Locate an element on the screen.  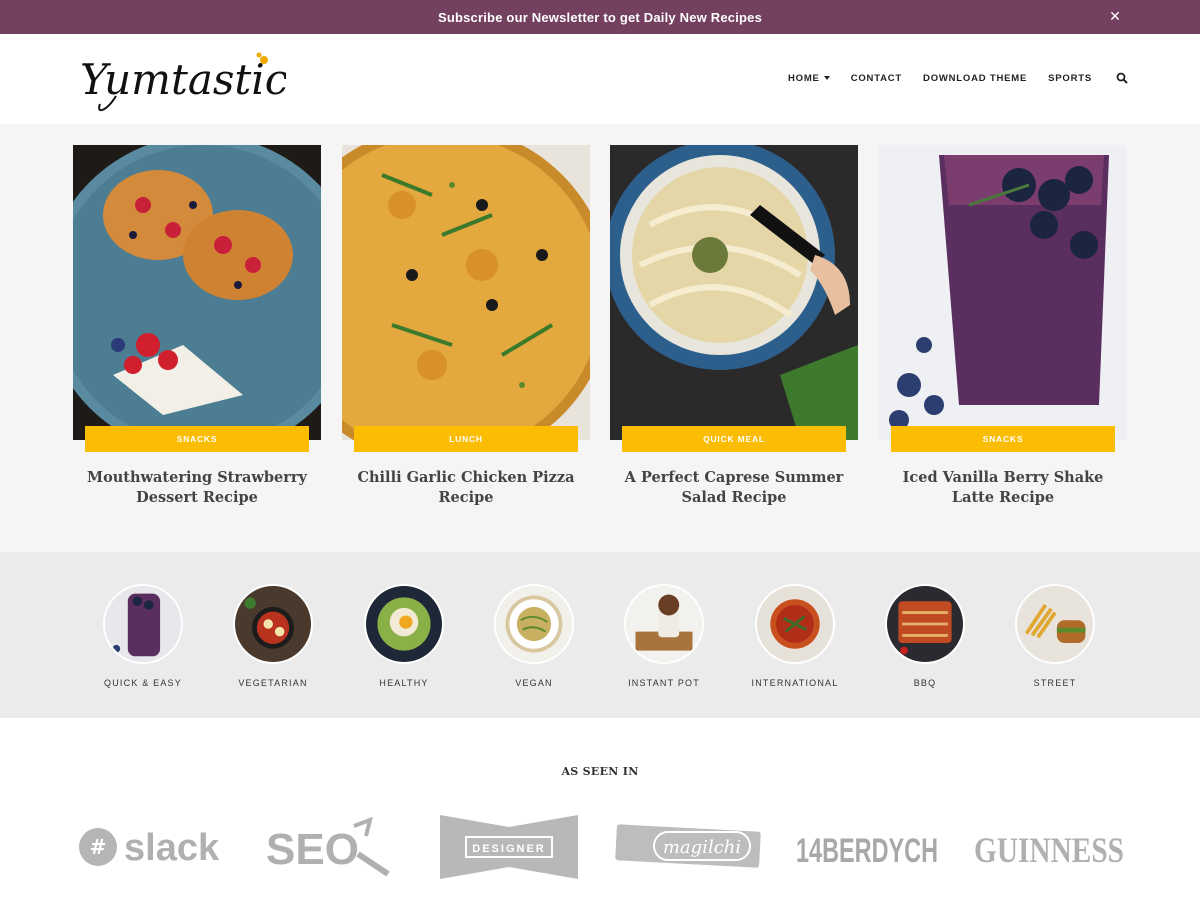
category-label: VEGETARIAN is located at coordinates (273, 683).